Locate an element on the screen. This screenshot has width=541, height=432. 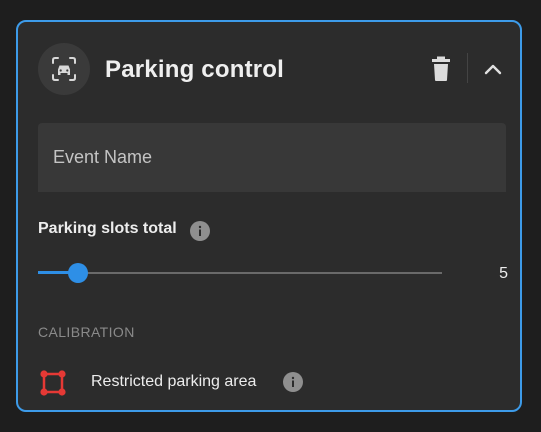
calibration-section-label: CALIBRATION is located at coordinates (86, 332).